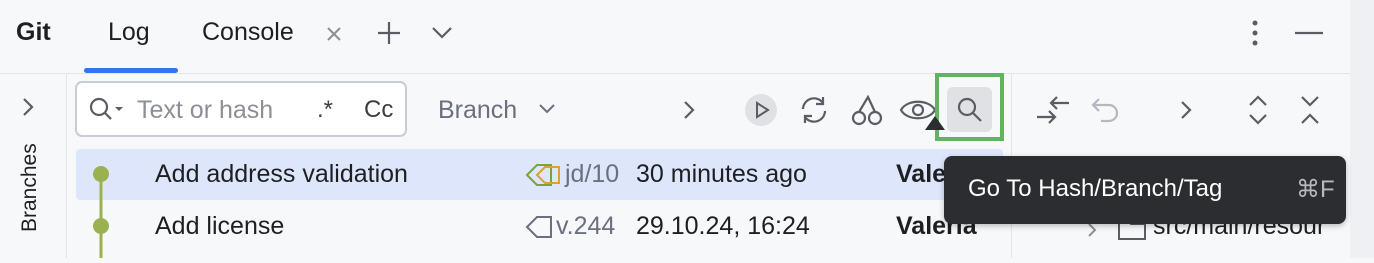 The image size is (1374, 263). I want to click on minimize-icon, so click(1309, 33).